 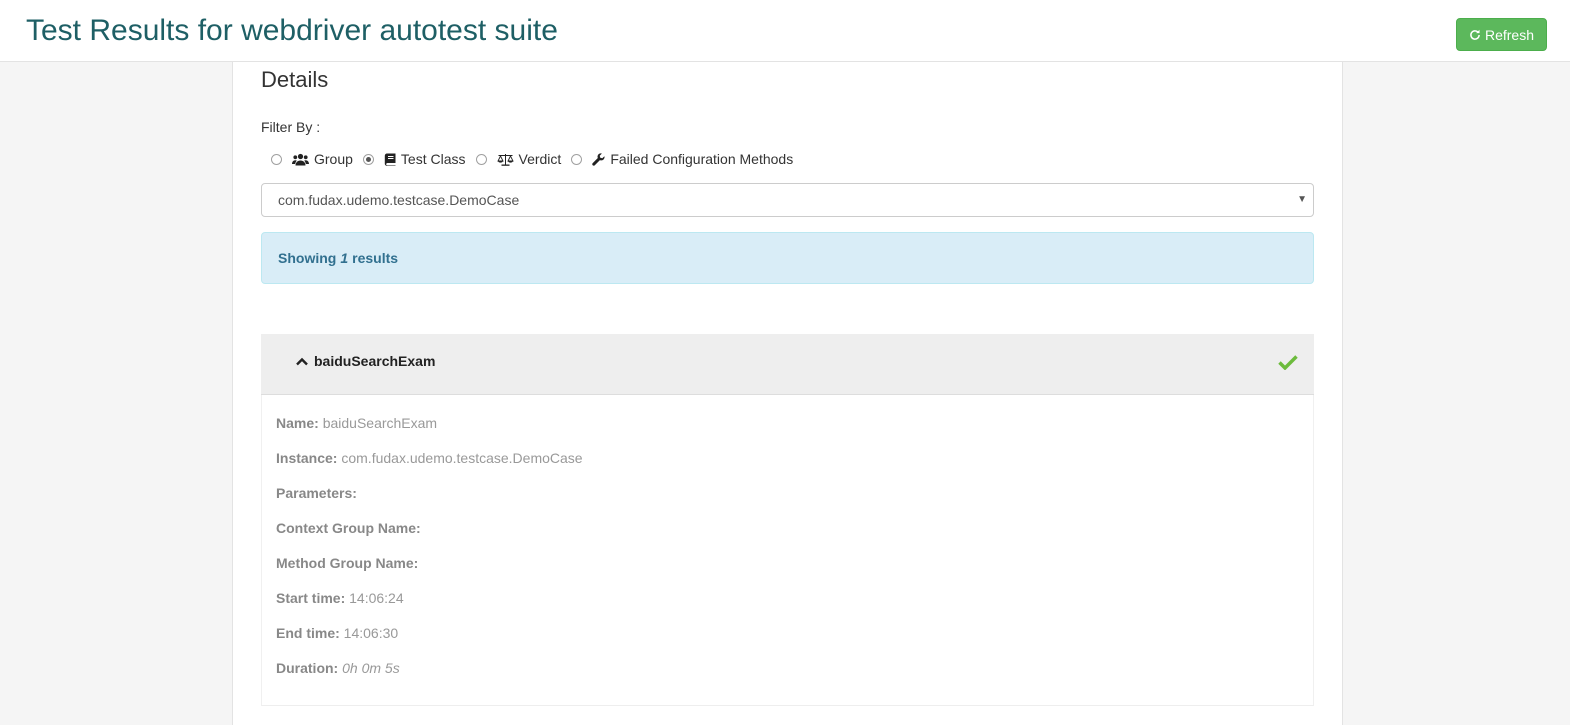 I want to click on radio-group, so click(x=276, y=159).